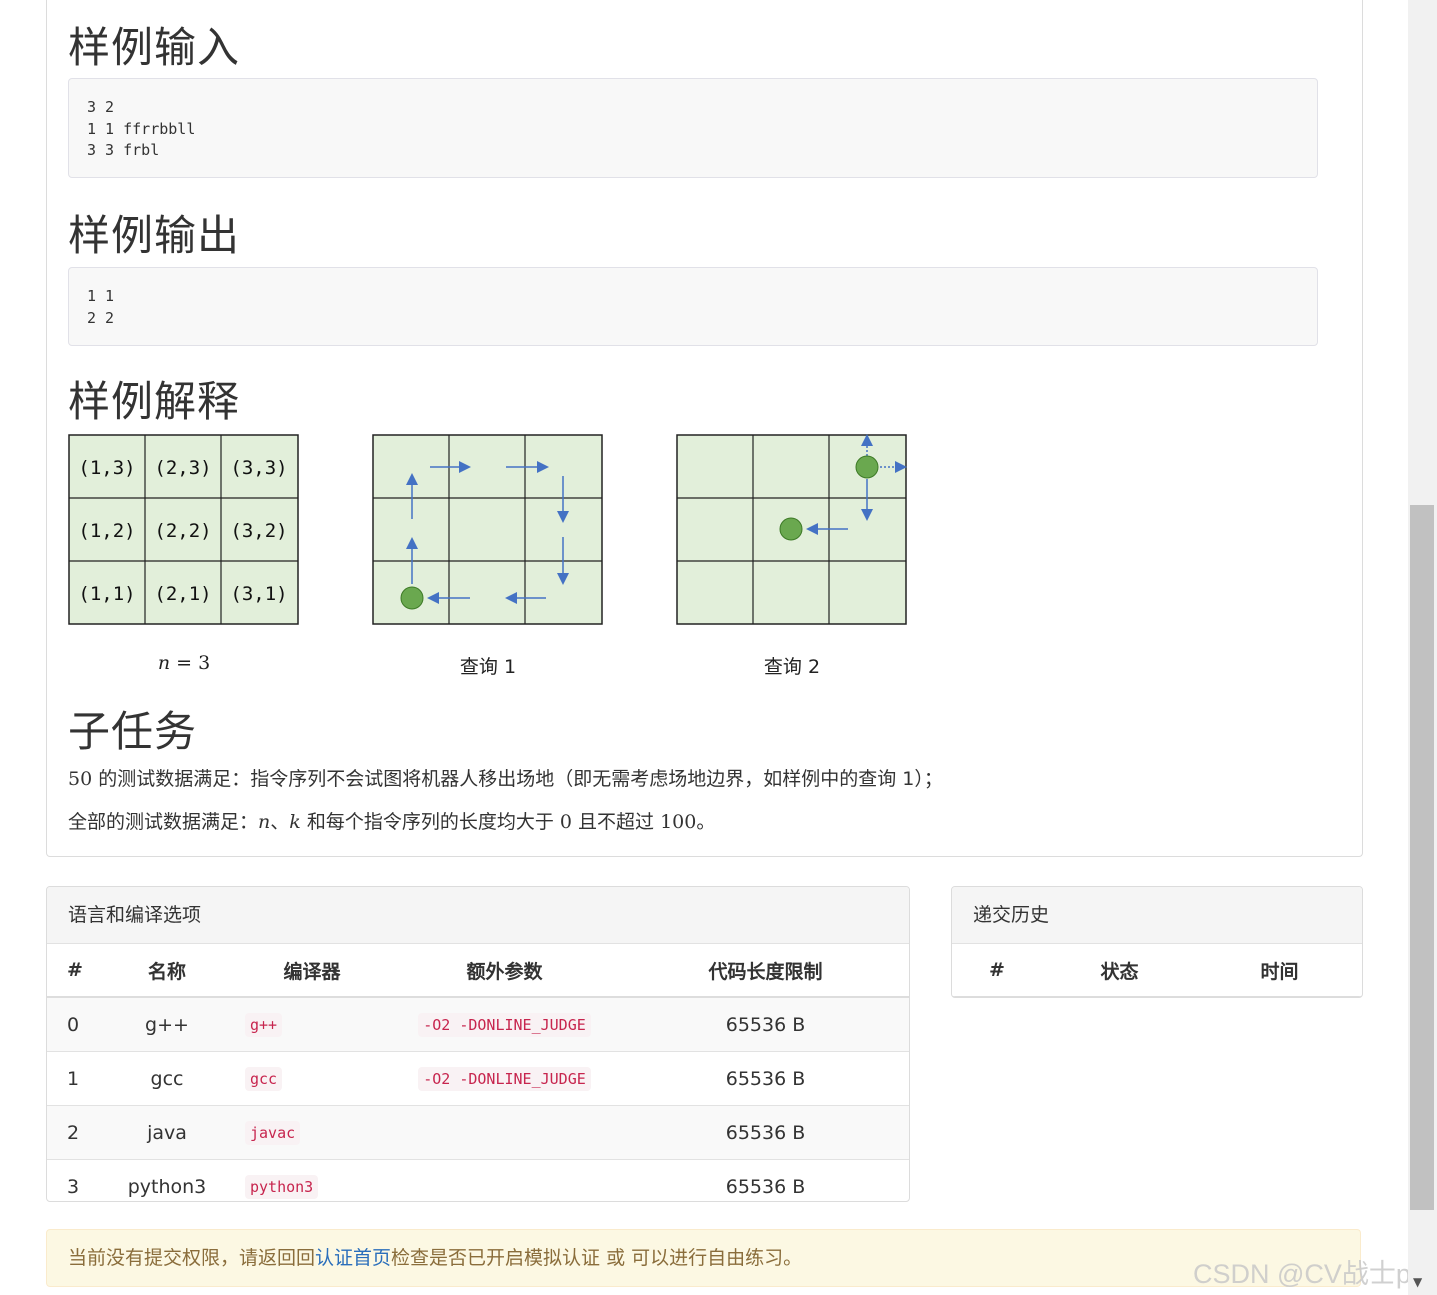 The image size is (1437, 1295). What do you see at coordinates (678, 822) in the screenshot?
I see `math-hundred: 100` at bounding box center [678, 822].